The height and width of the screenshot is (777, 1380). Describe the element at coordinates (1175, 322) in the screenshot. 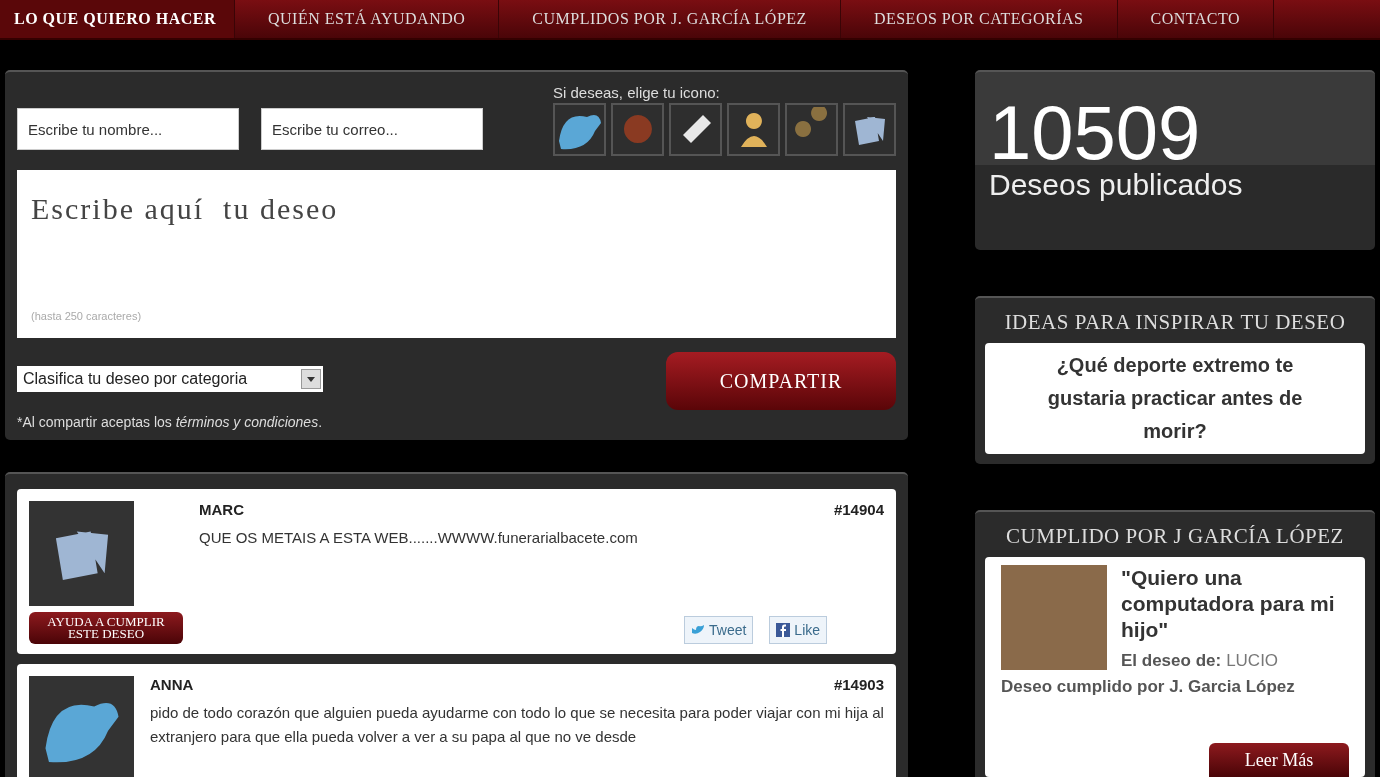

I see `panel-title: IDEAS PARA INSPIRAR TU DESEO` at that location.